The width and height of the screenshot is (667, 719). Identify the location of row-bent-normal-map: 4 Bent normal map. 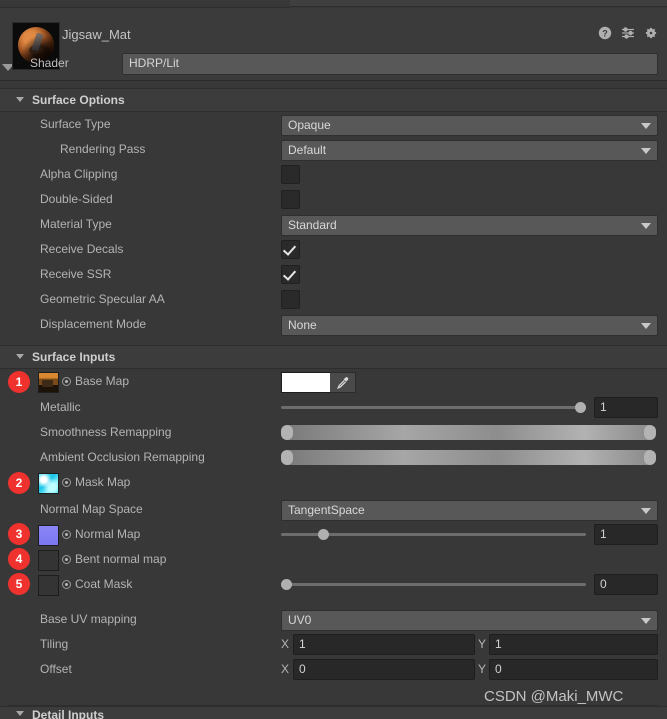
(333, 559).